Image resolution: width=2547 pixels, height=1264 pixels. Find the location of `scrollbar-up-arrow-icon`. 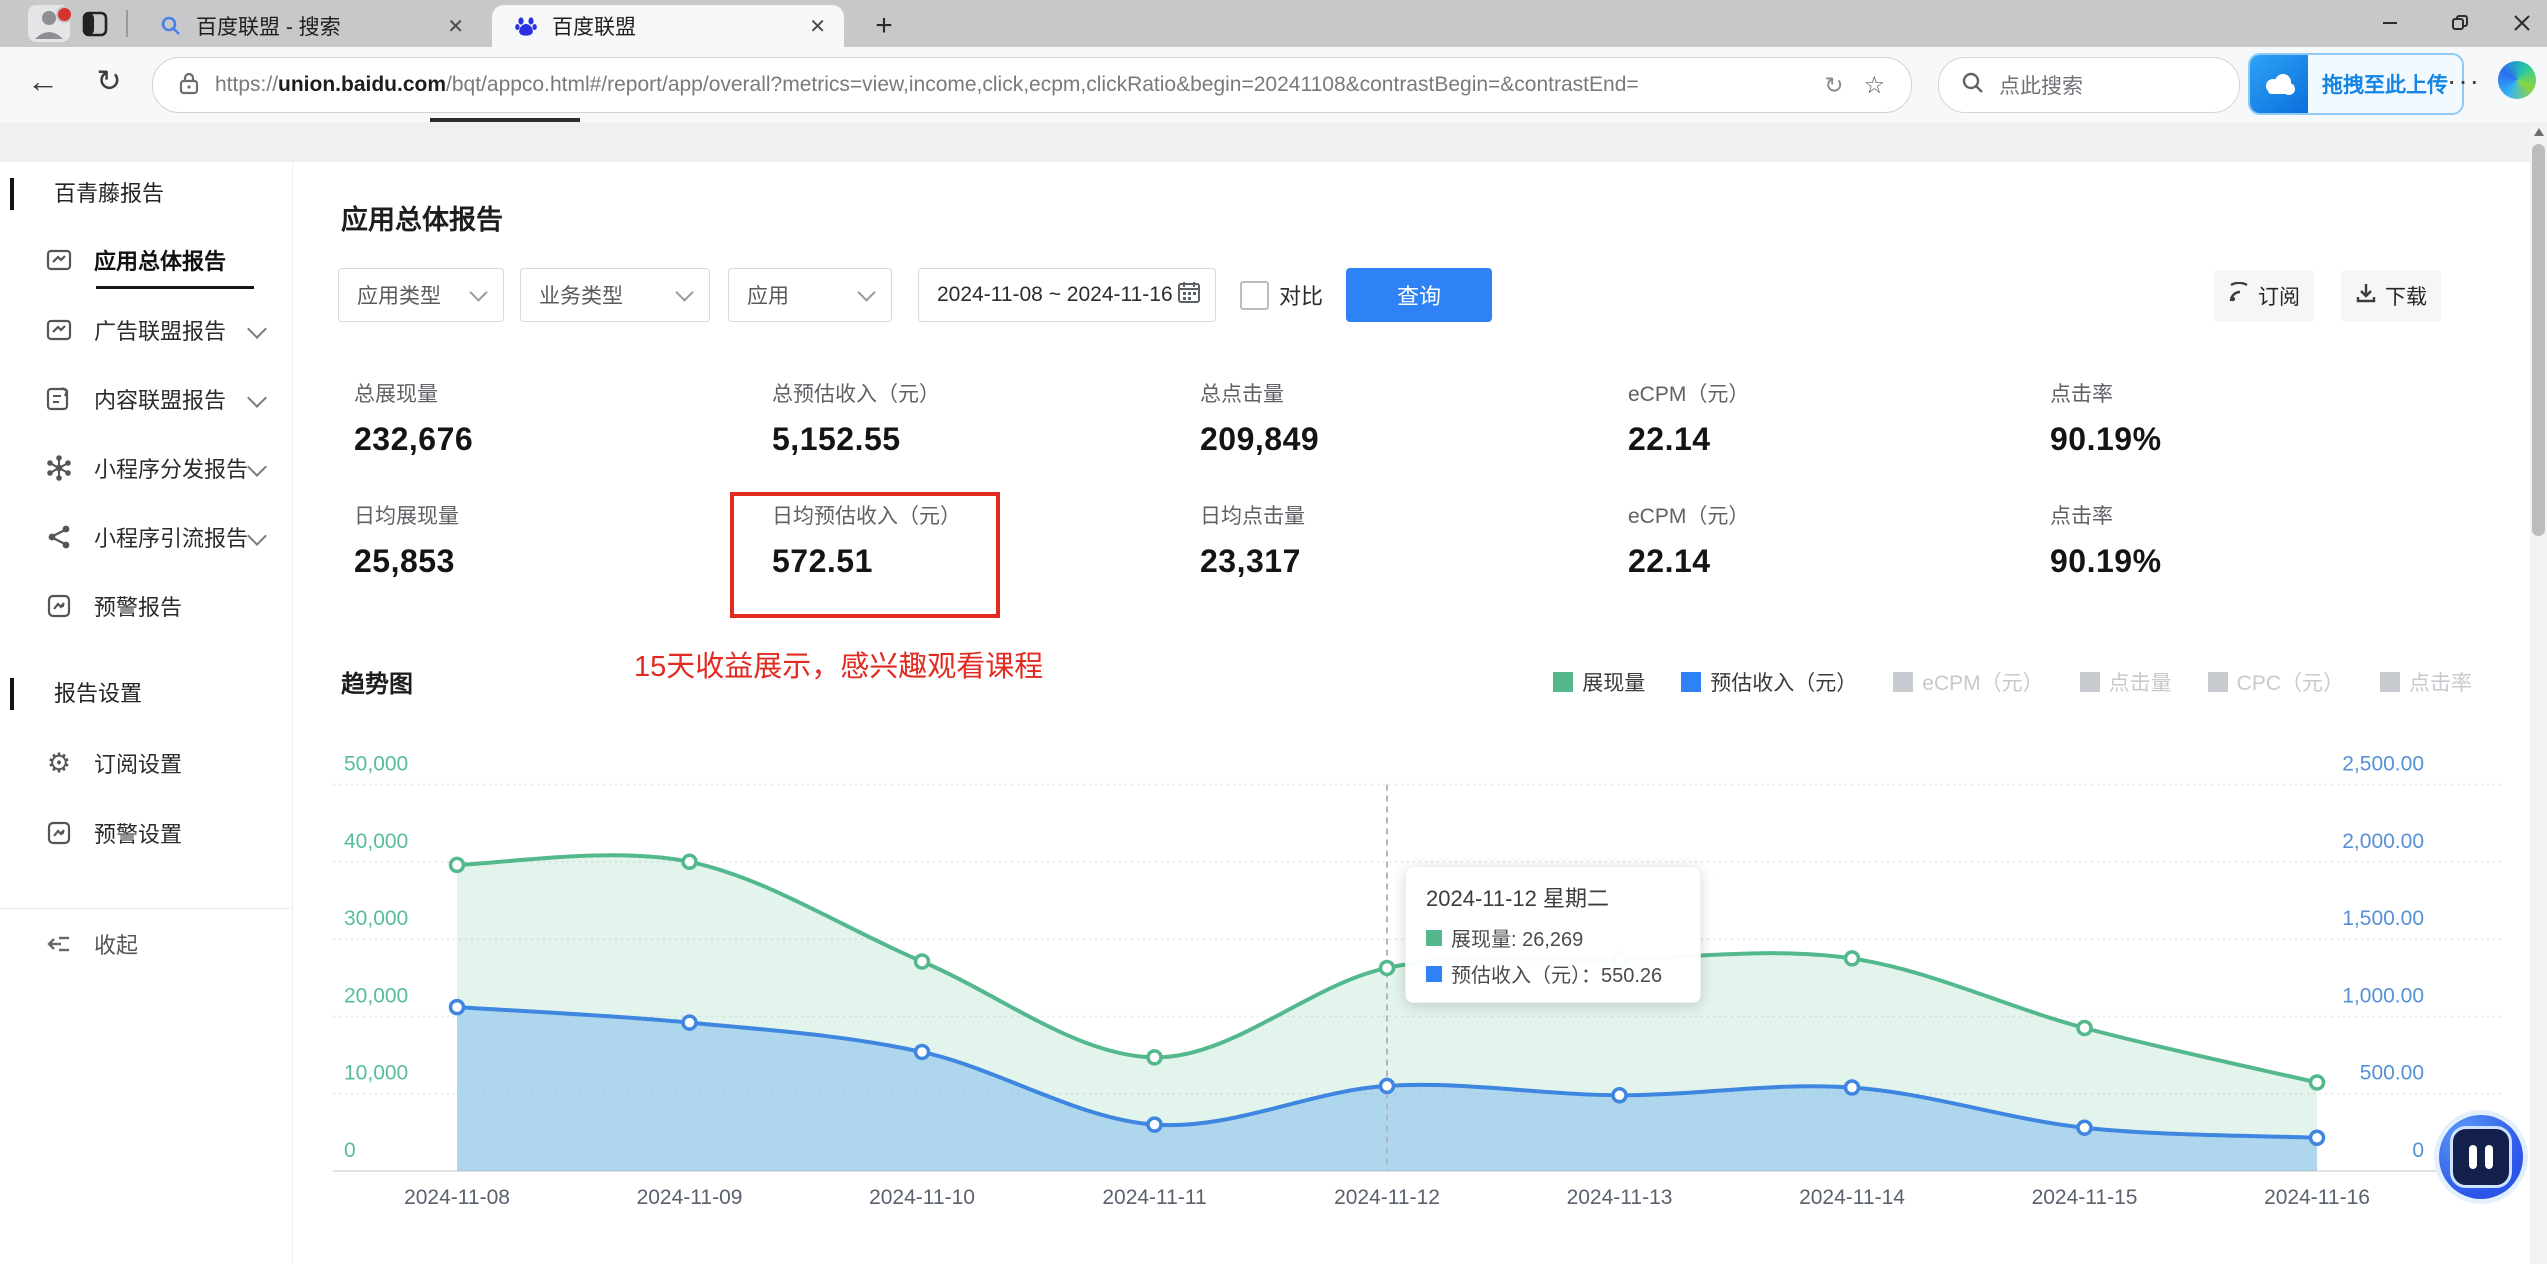

scrollbar-up-arrow-icon is located at coordinates (2539, 132).